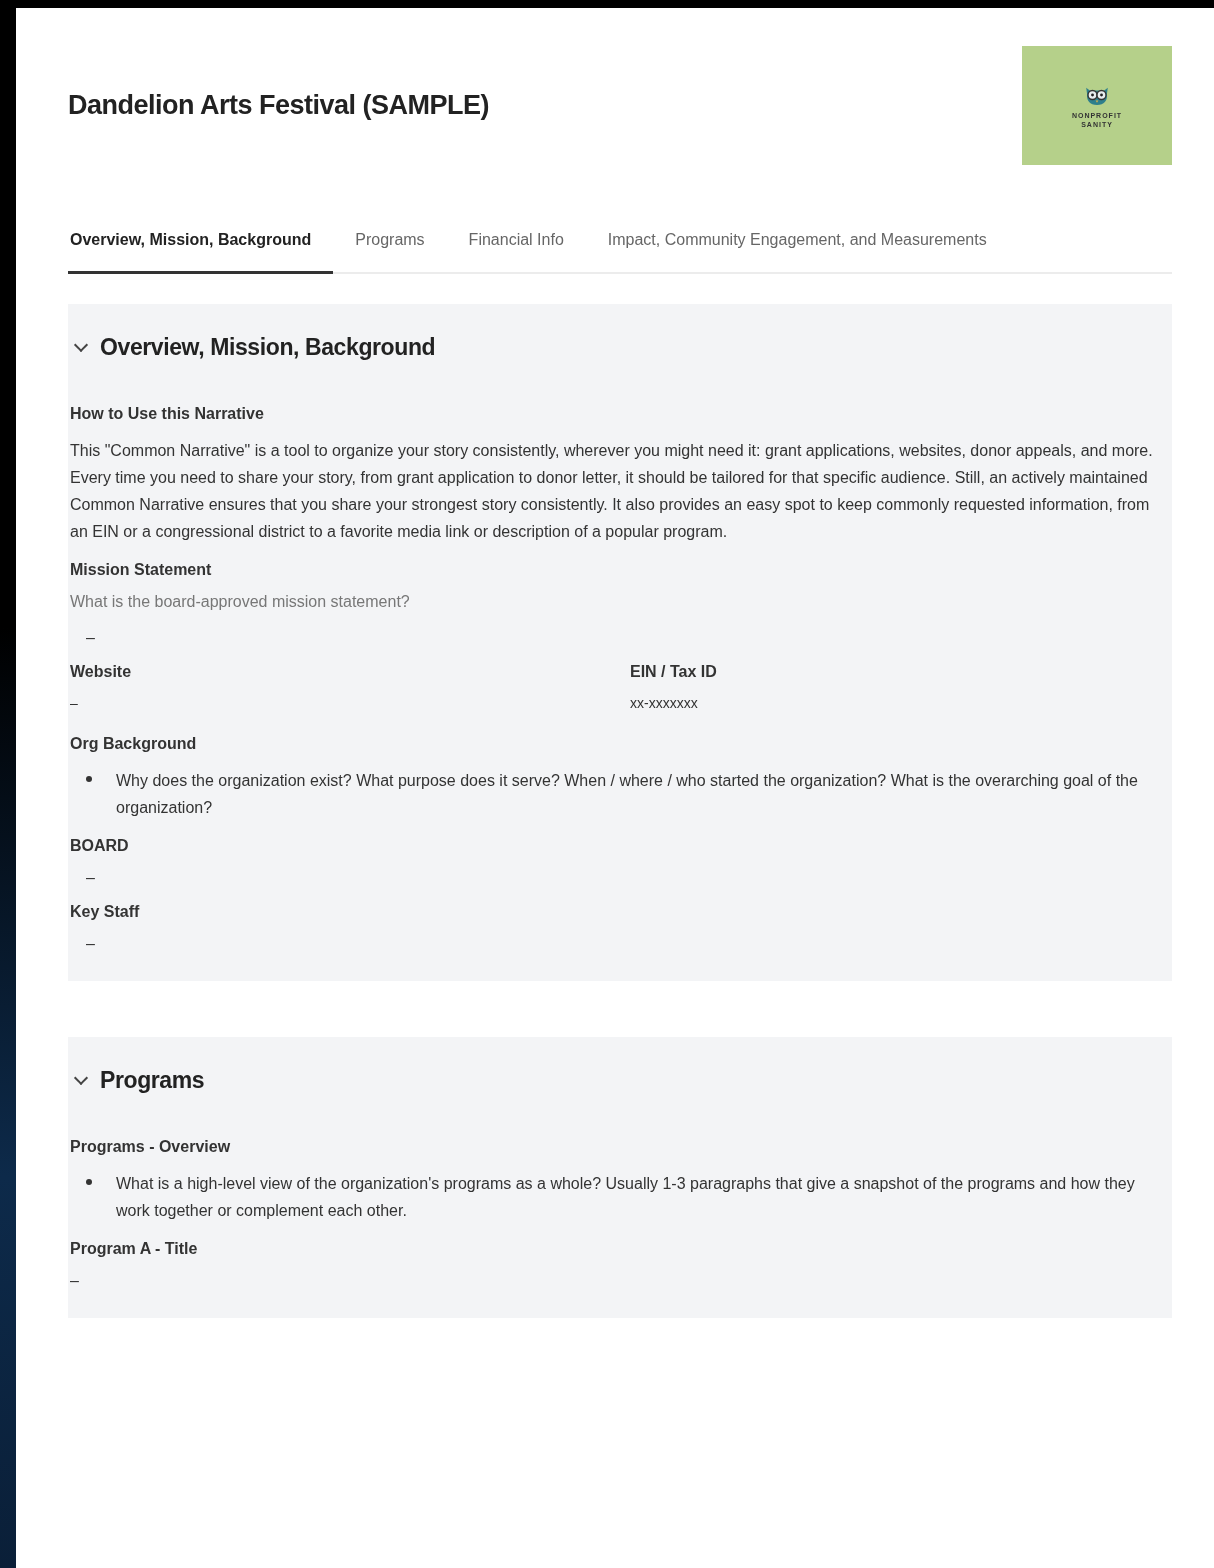 Image resolution: width=1214 pixels, height=1568 pixels. What do you see at coordinates (240, 602) in the screenshot?
I see `hint-text: What is the board-approved mission statement?` at bounding box center [240, 602].